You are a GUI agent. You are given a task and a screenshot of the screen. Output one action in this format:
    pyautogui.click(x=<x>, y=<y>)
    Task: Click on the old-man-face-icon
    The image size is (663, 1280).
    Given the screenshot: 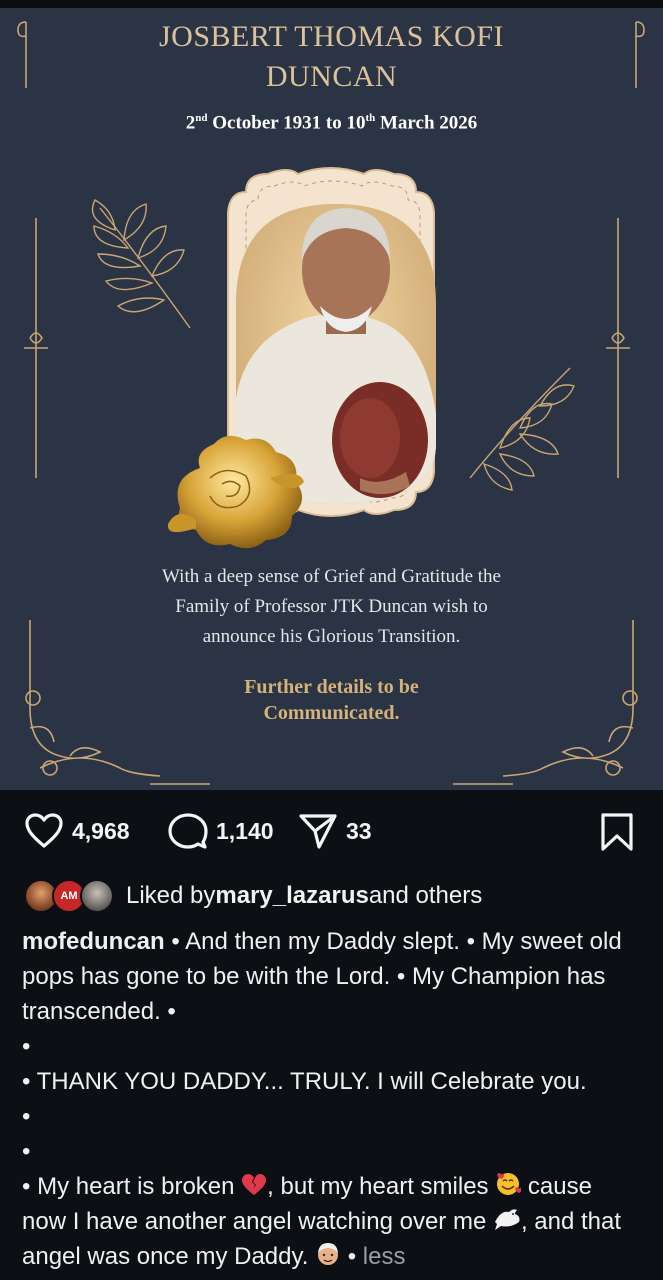 What is the action you would take?
    pyautogui.click(x=328, y=1254)
    